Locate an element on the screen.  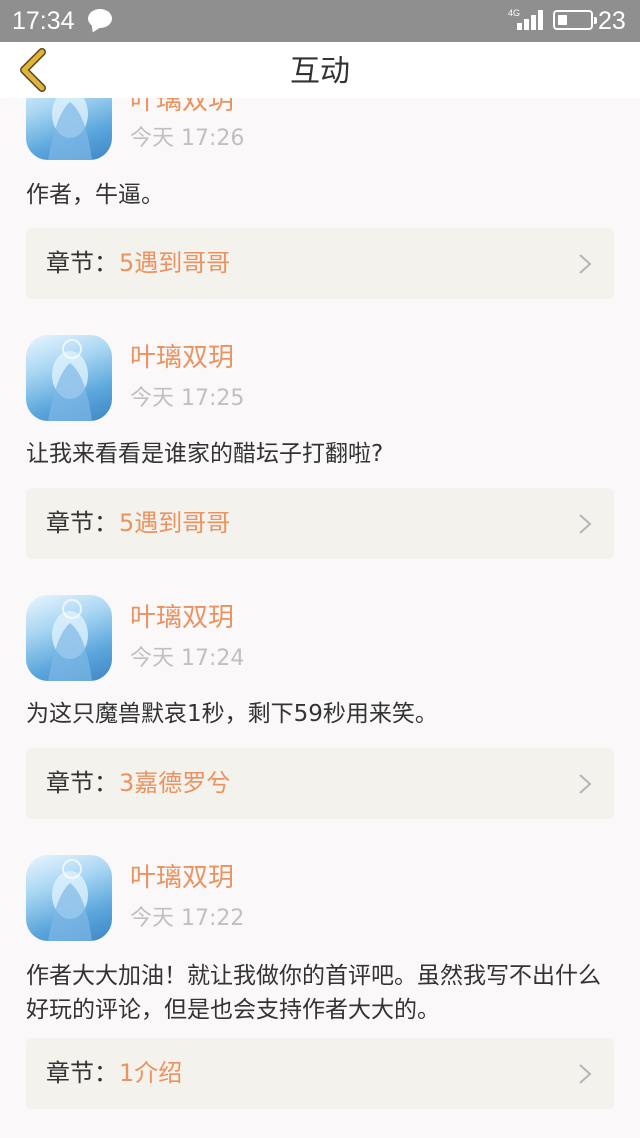
app-header: 互动 is located at coordinates (320, 70).